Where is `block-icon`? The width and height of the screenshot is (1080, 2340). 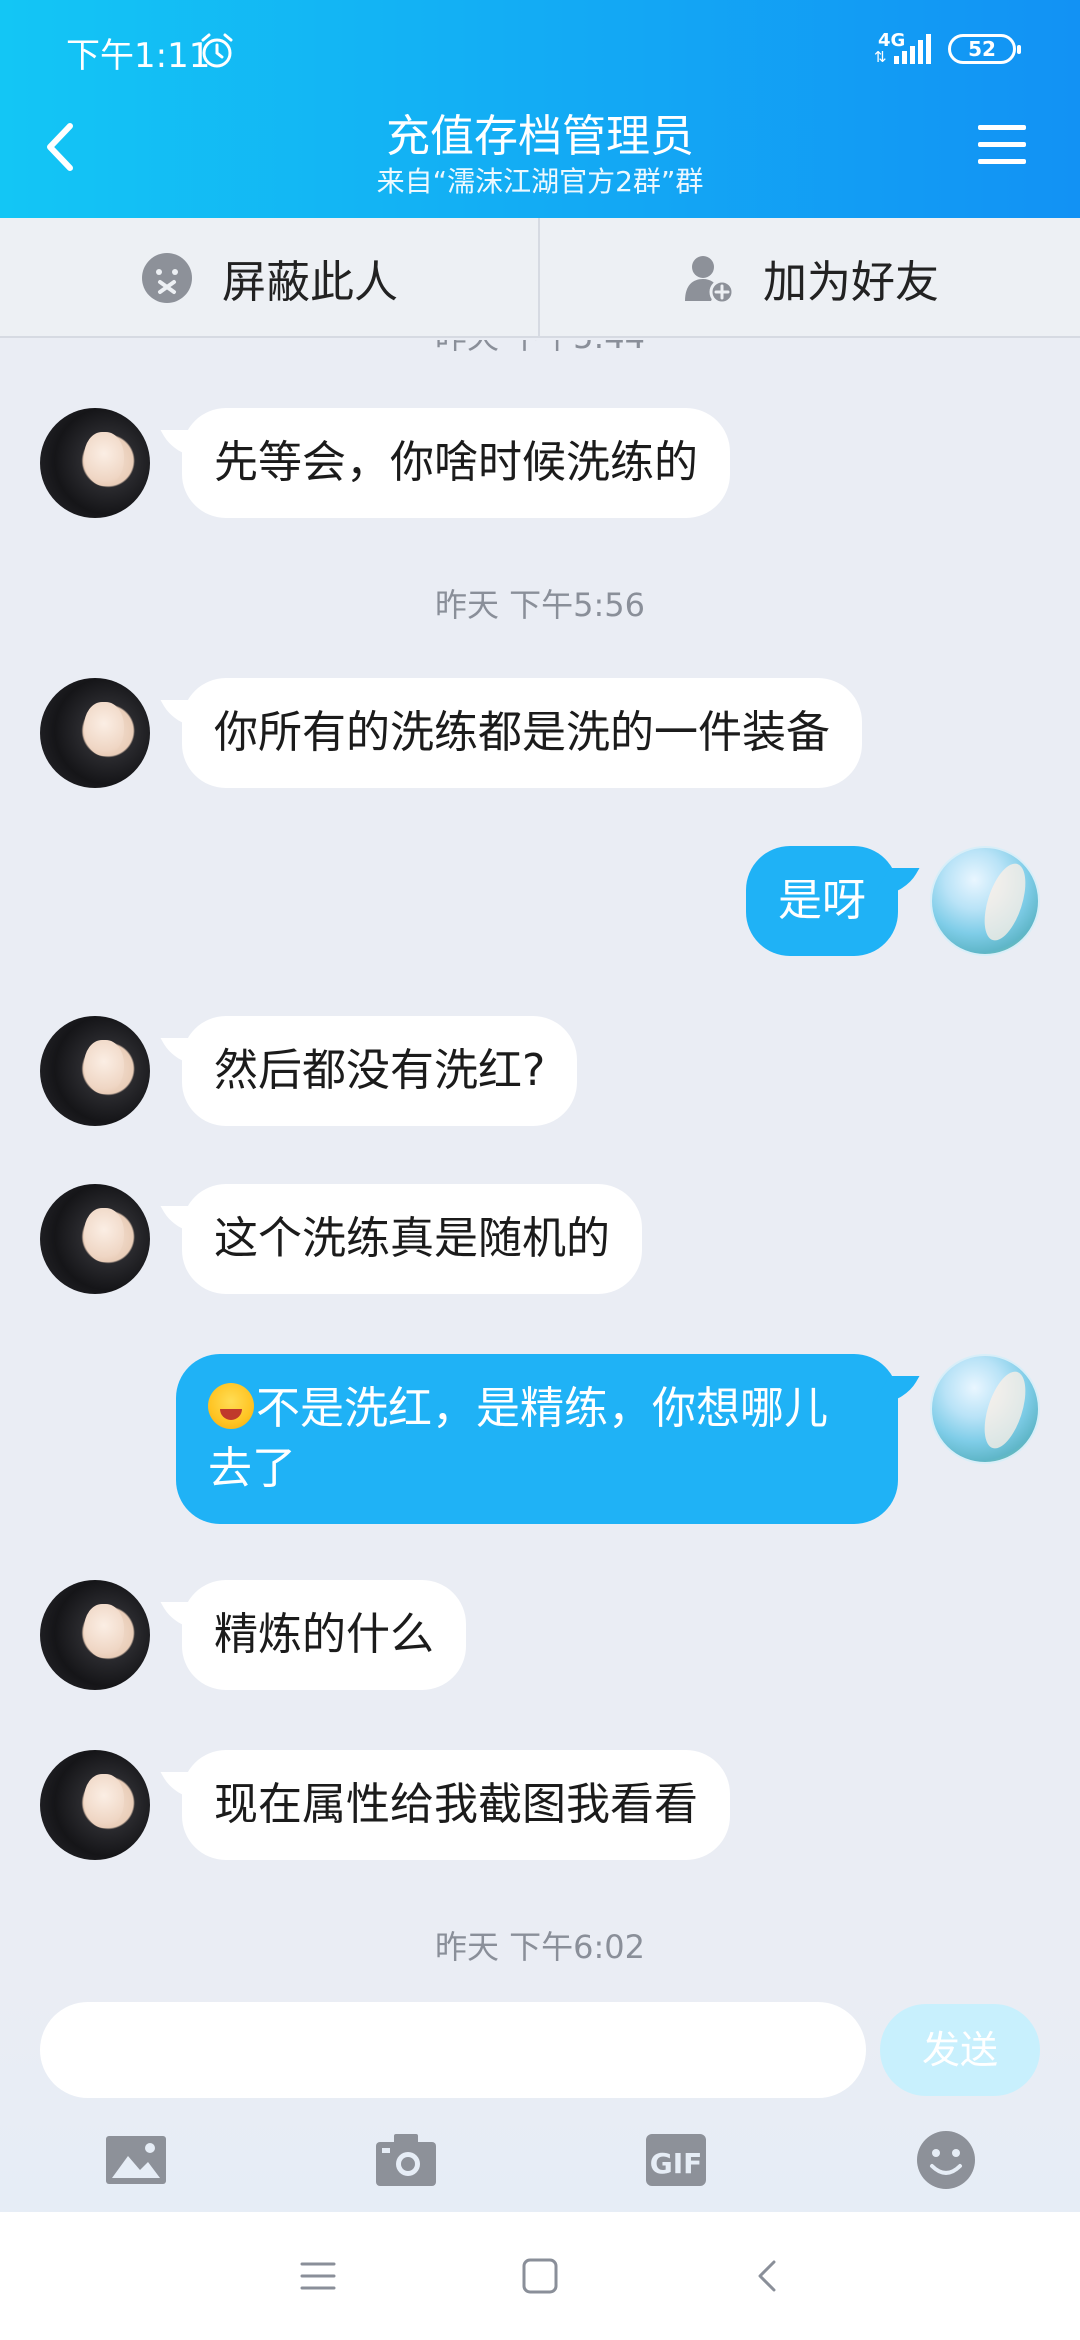 block-icon is located at coordinates (167, 278).